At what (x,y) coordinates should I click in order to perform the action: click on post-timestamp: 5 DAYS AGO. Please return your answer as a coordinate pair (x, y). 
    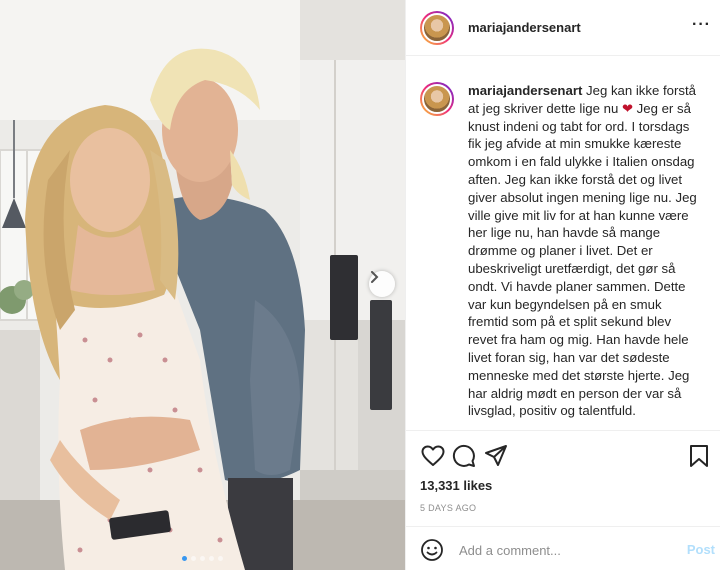
    Looking at the image, I should click on (448, 508).